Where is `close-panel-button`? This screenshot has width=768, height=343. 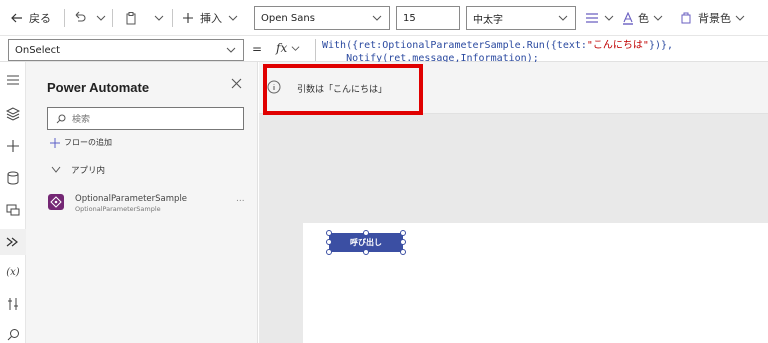
close-panel-button is located at coordinates (236, 85).